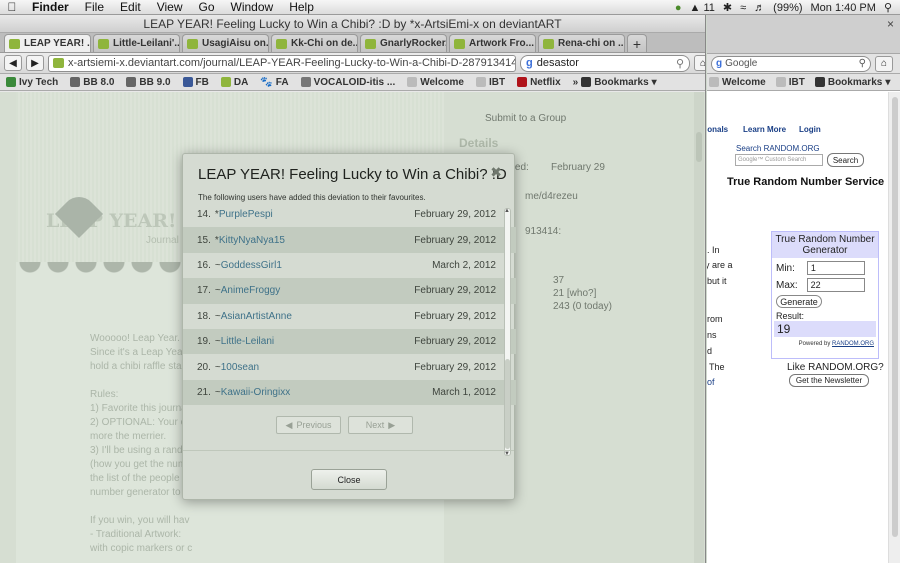  I want to click on scrollbar-thumb, so click(895, 317).